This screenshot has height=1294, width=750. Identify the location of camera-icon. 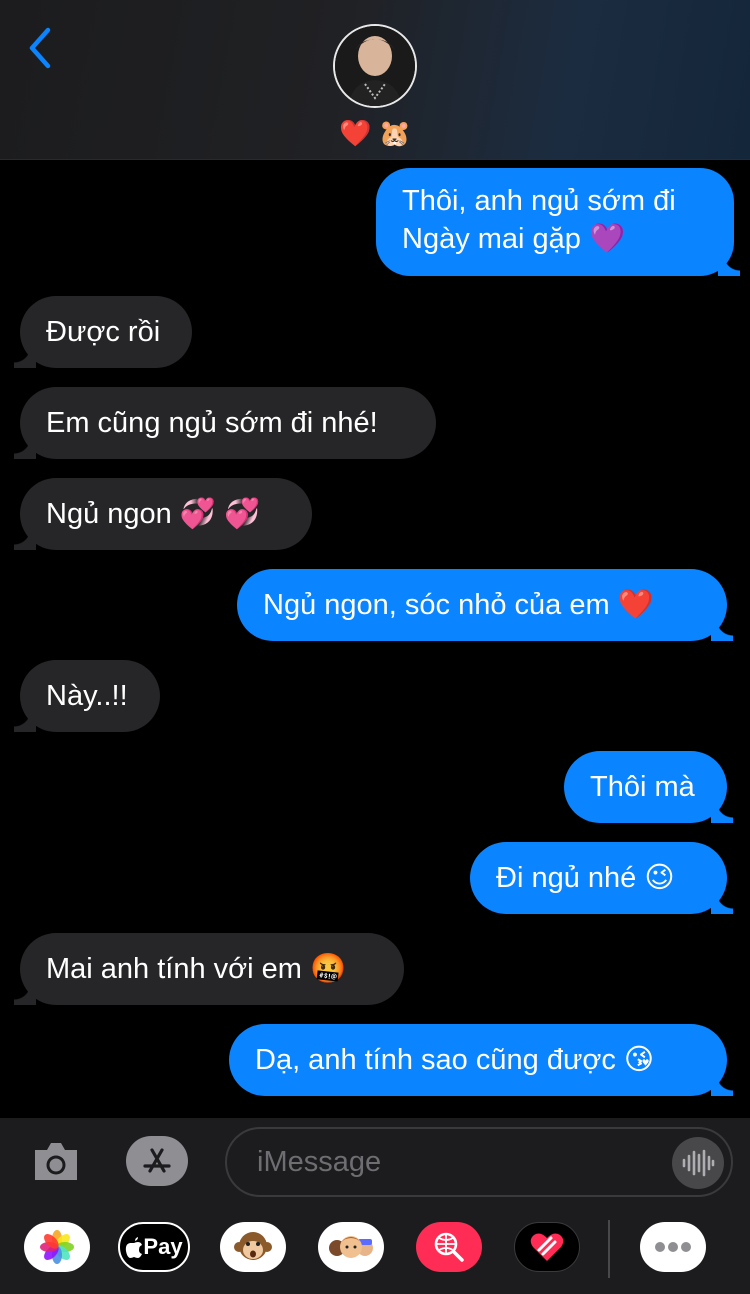
(56, 1161).